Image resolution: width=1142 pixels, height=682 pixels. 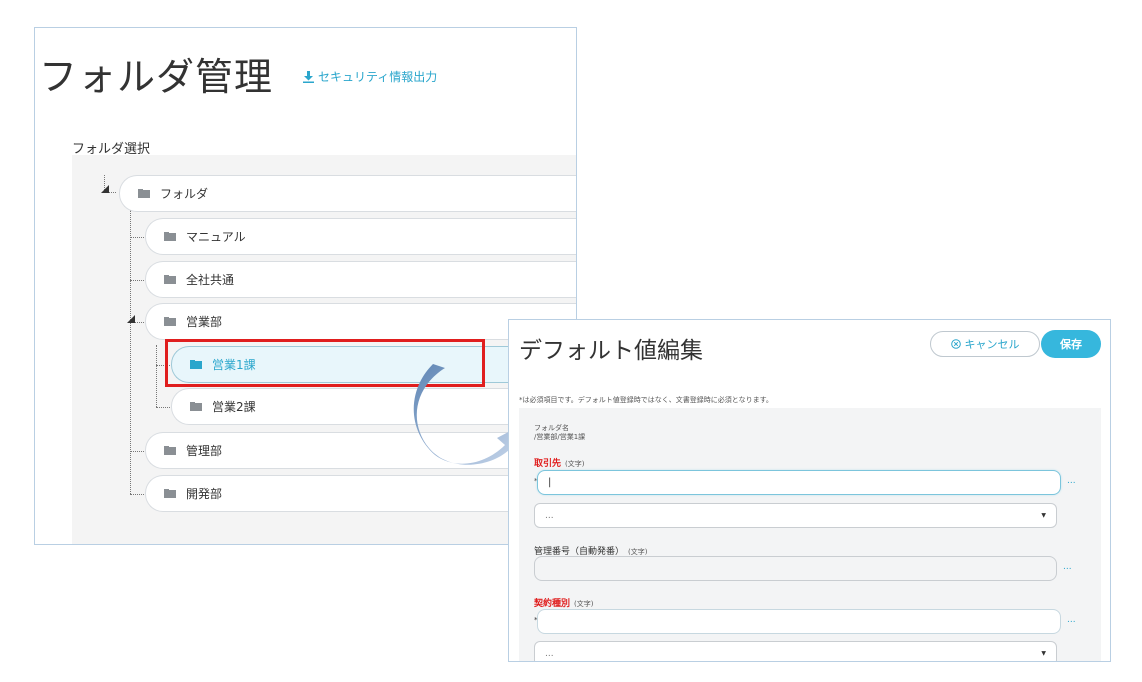 I want to click on tree-node-company-common: 全社共通, so click(x=360, y=279).